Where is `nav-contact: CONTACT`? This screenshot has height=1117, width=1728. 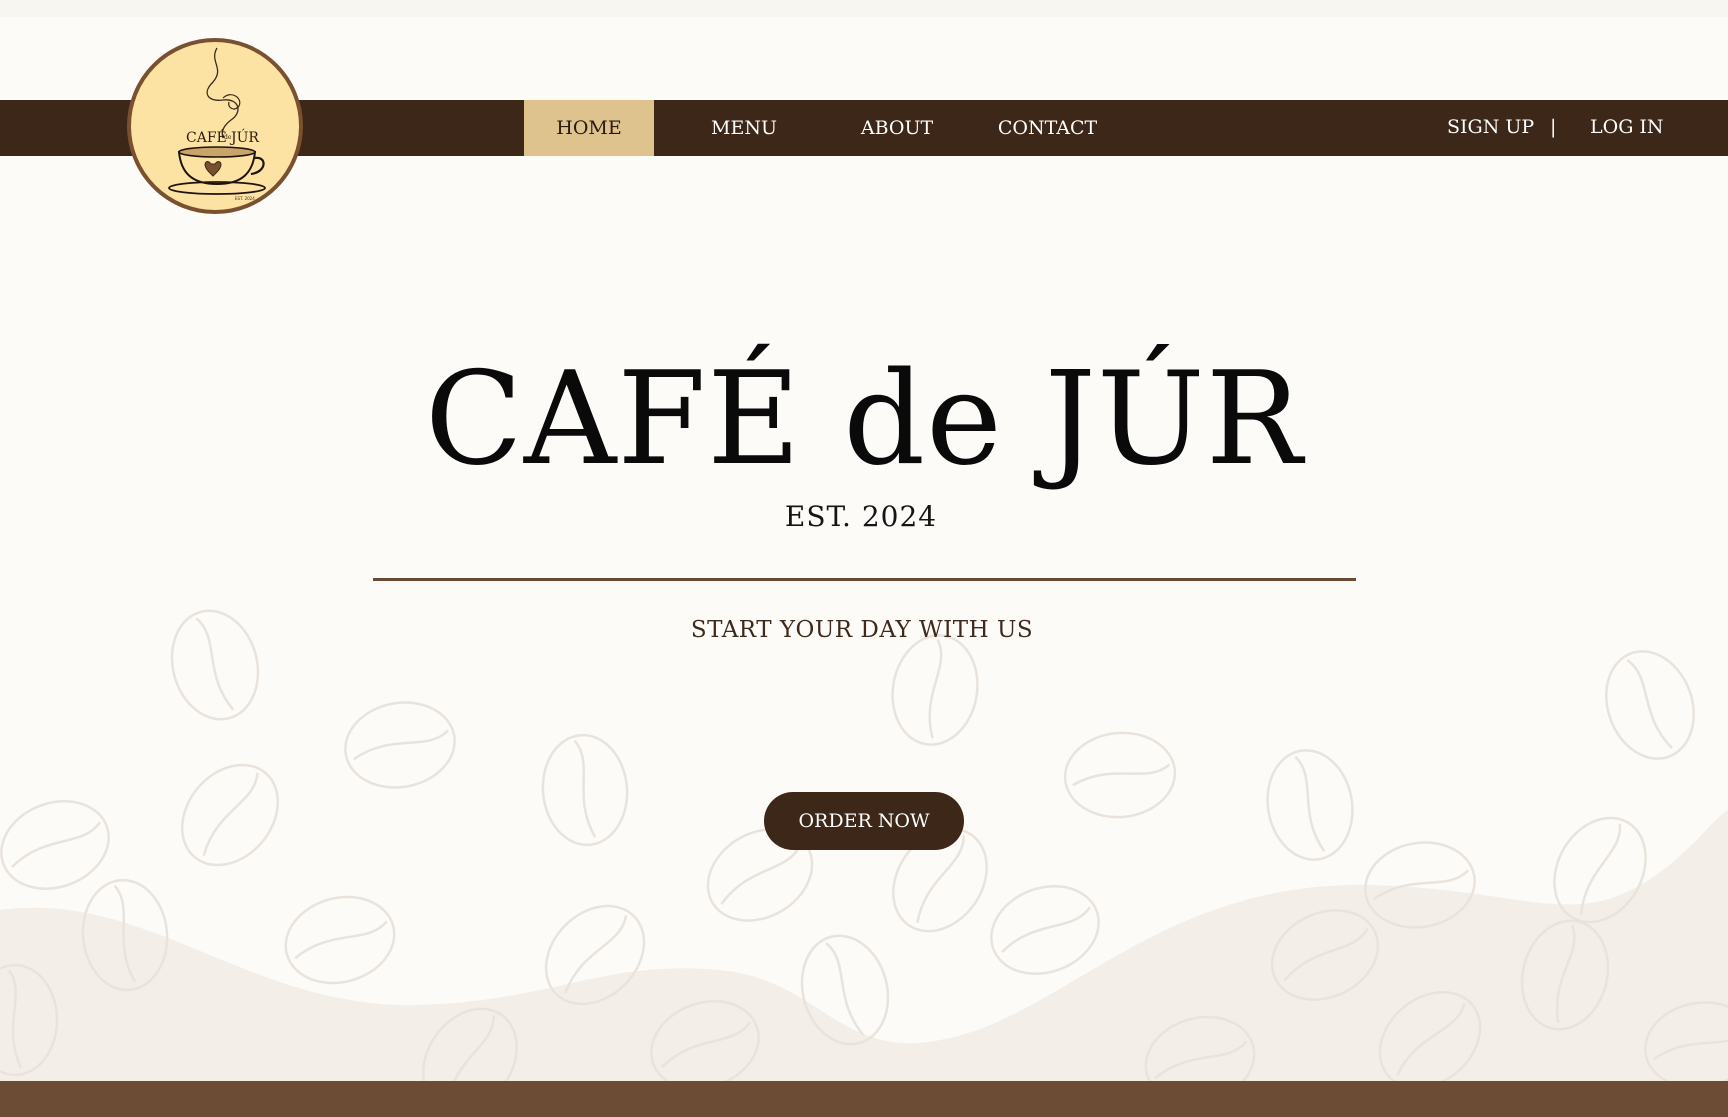 nav-contact: CONTACT is located at coordinates (1047, 128).